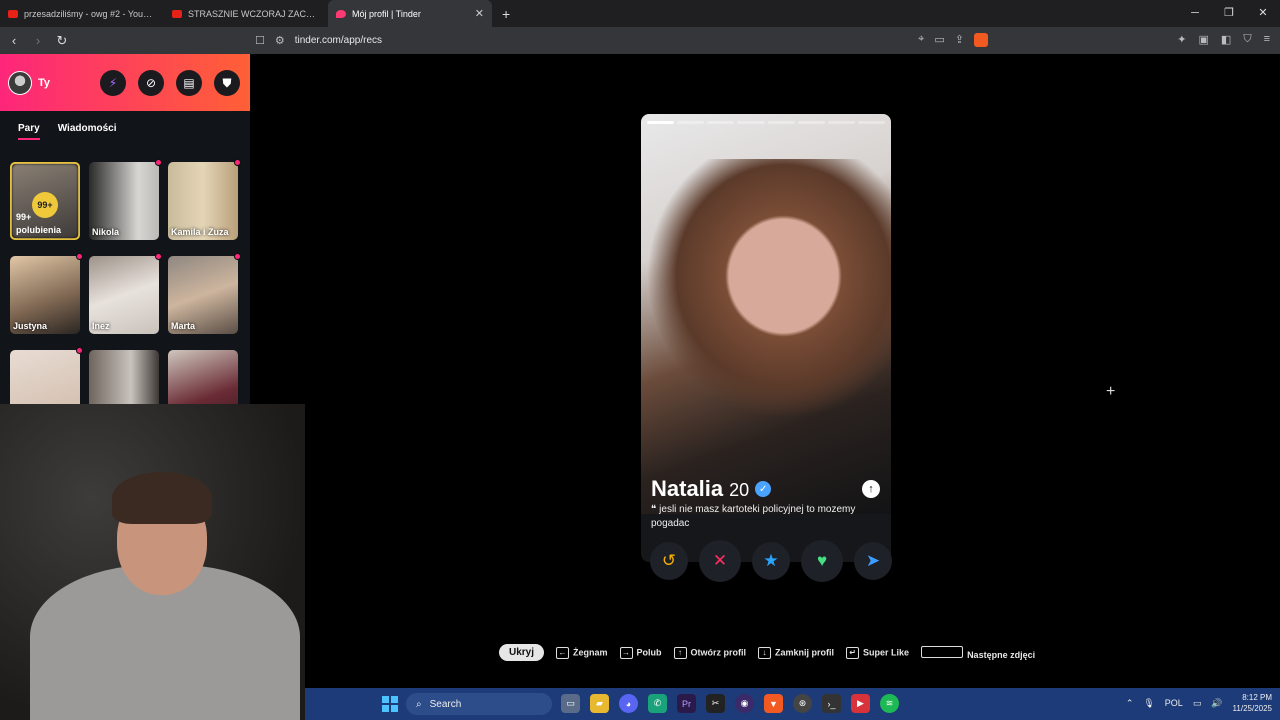 Image resolution: width=1280 pixels, height=720 pixels. I want to click on like-button: ♥, so click(822, 561).